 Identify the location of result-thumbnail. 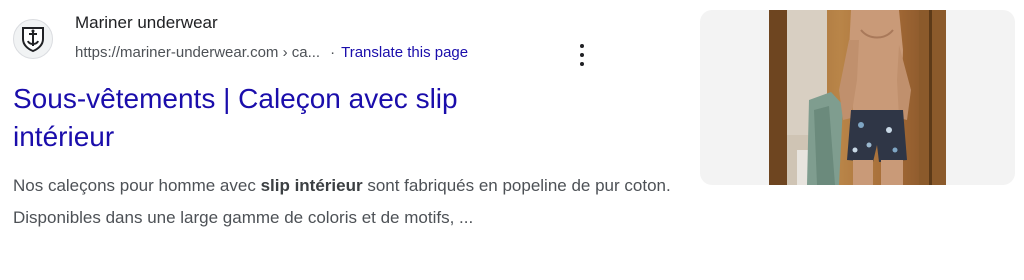
(857, 97).